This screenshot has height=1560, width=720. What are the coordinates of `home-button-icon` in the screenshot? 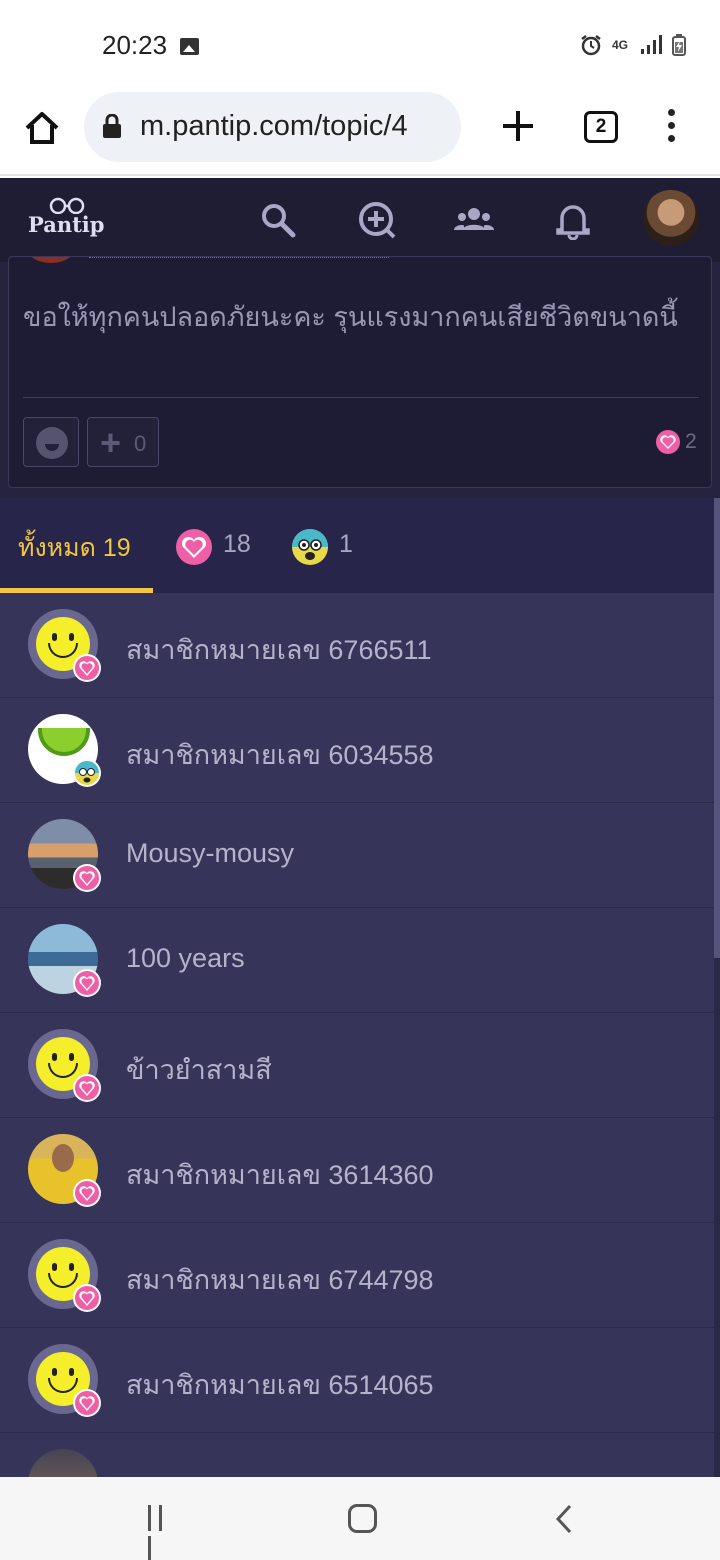 It's located at (362, 1518).